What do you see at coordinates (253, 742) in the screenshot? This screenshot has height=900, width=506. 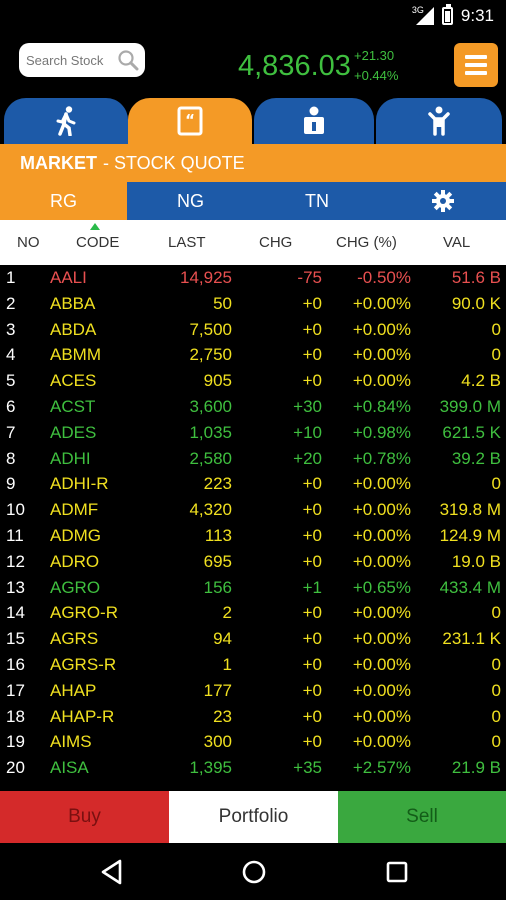 I see `table-row: 19 AIMS 300 +0 +0.00% 0` at bounding box center [253, 742].